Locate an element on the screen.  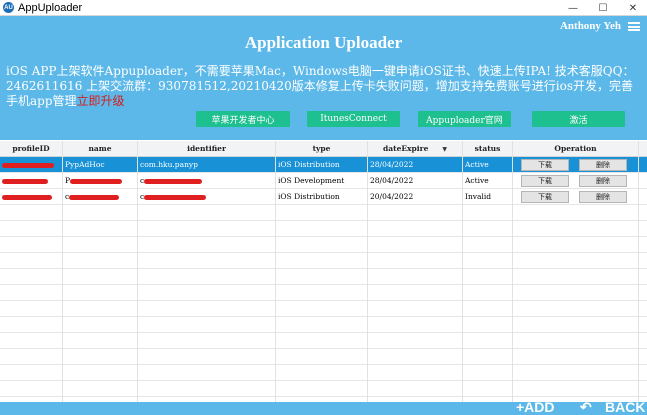
app-title: Application Uploader is located at coordinates (323, 42).